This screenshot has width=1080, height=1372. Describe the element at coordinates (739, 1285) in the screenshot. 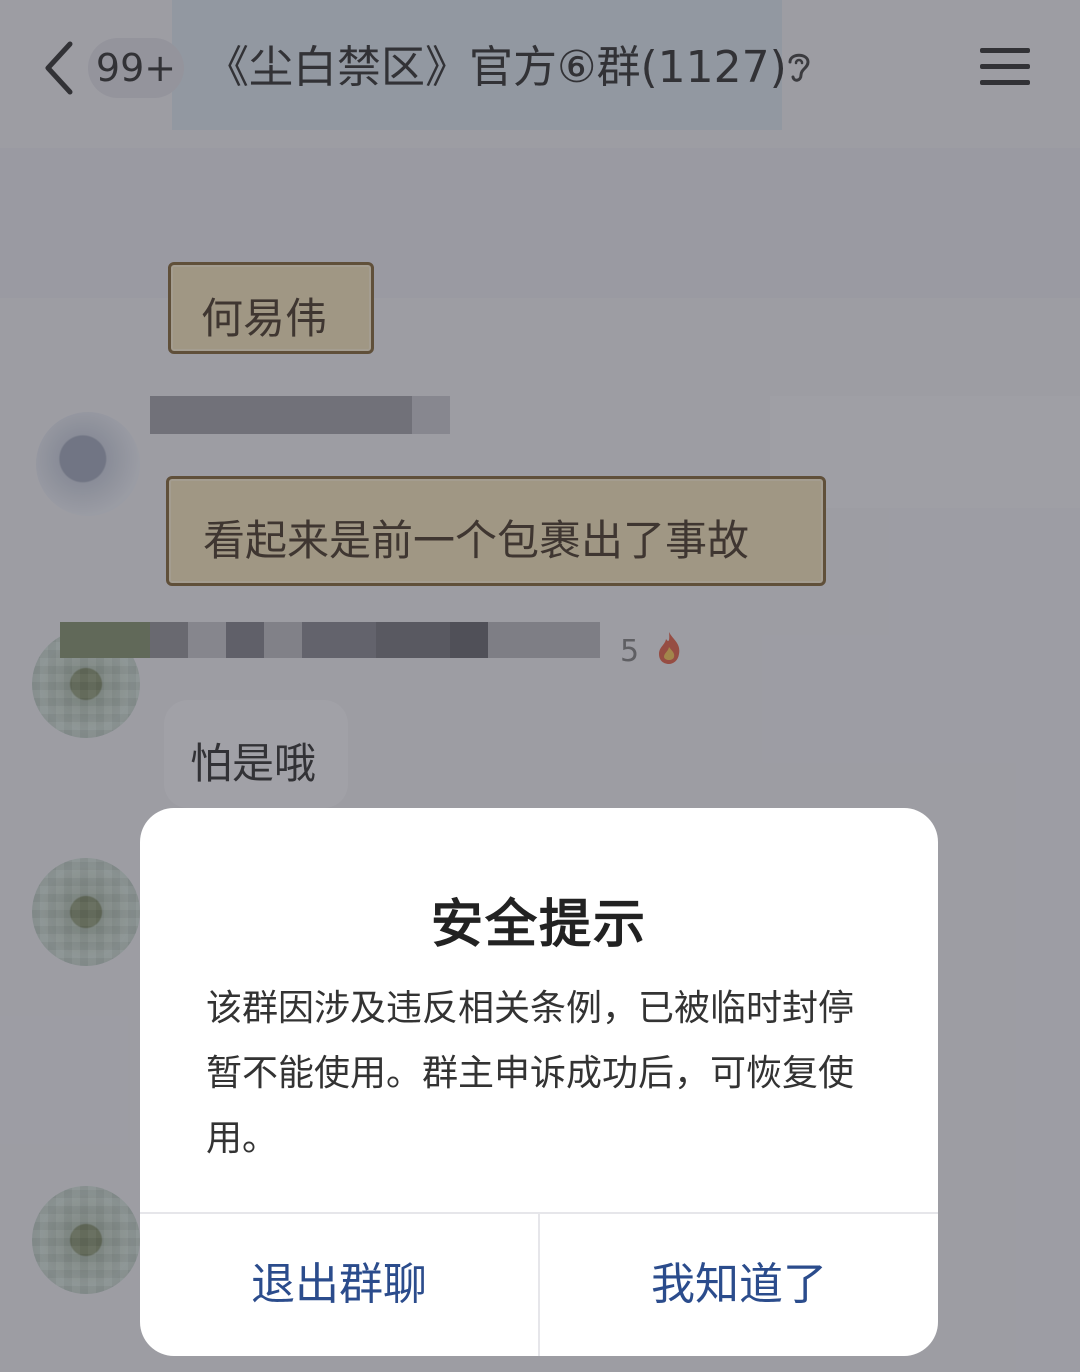

I see `acknowledge-button: 我知道了` at that location.